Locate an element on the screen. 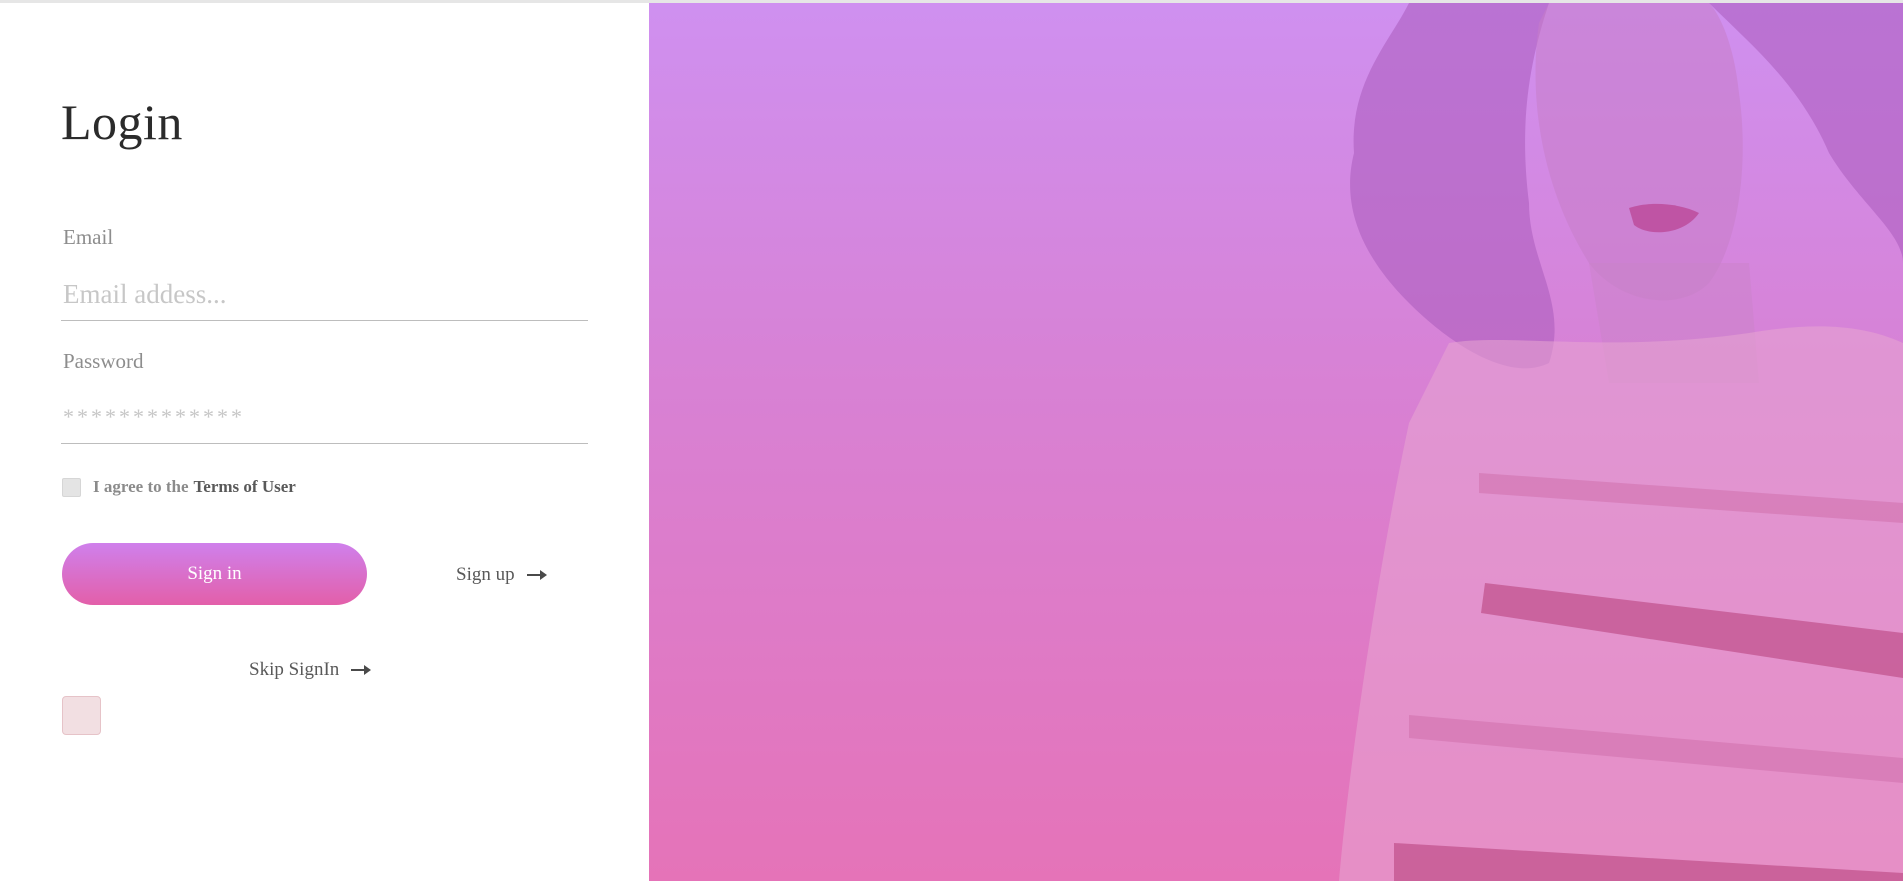 The width and height of the screenshot is (1903, 881). skip-sign-in-label: Skip SignIn is located at coordinates (294, 669).